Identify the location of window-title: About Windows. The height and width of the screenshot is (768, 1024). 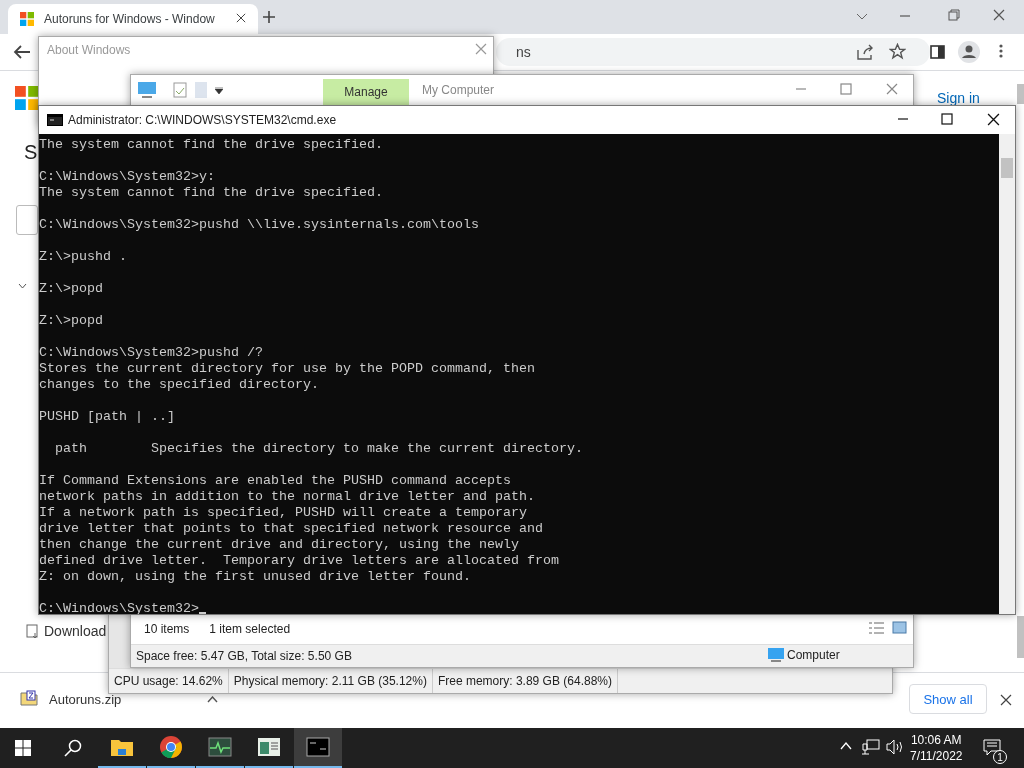
(89, 50).